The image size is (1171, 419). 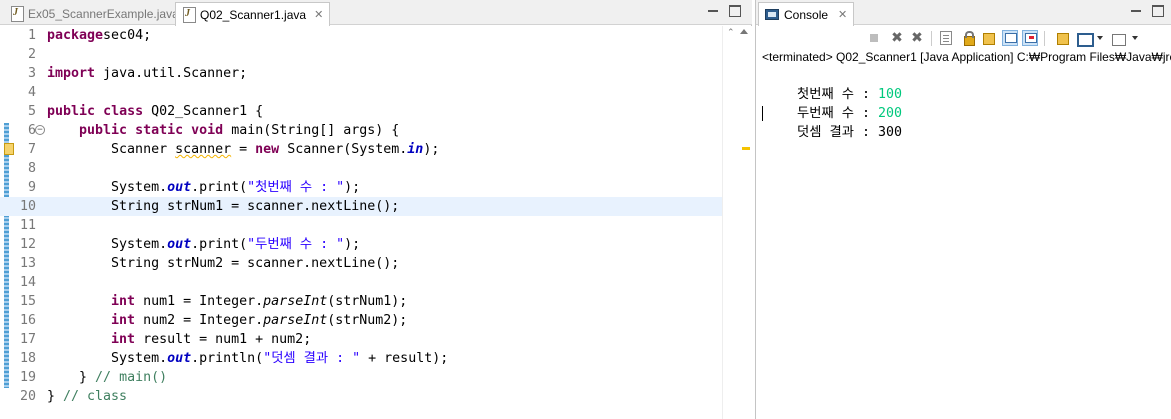 What do you see at coordinates (361, 54) in the screenshot?
I see `code-line: 2` at bounding box center [361, 54].